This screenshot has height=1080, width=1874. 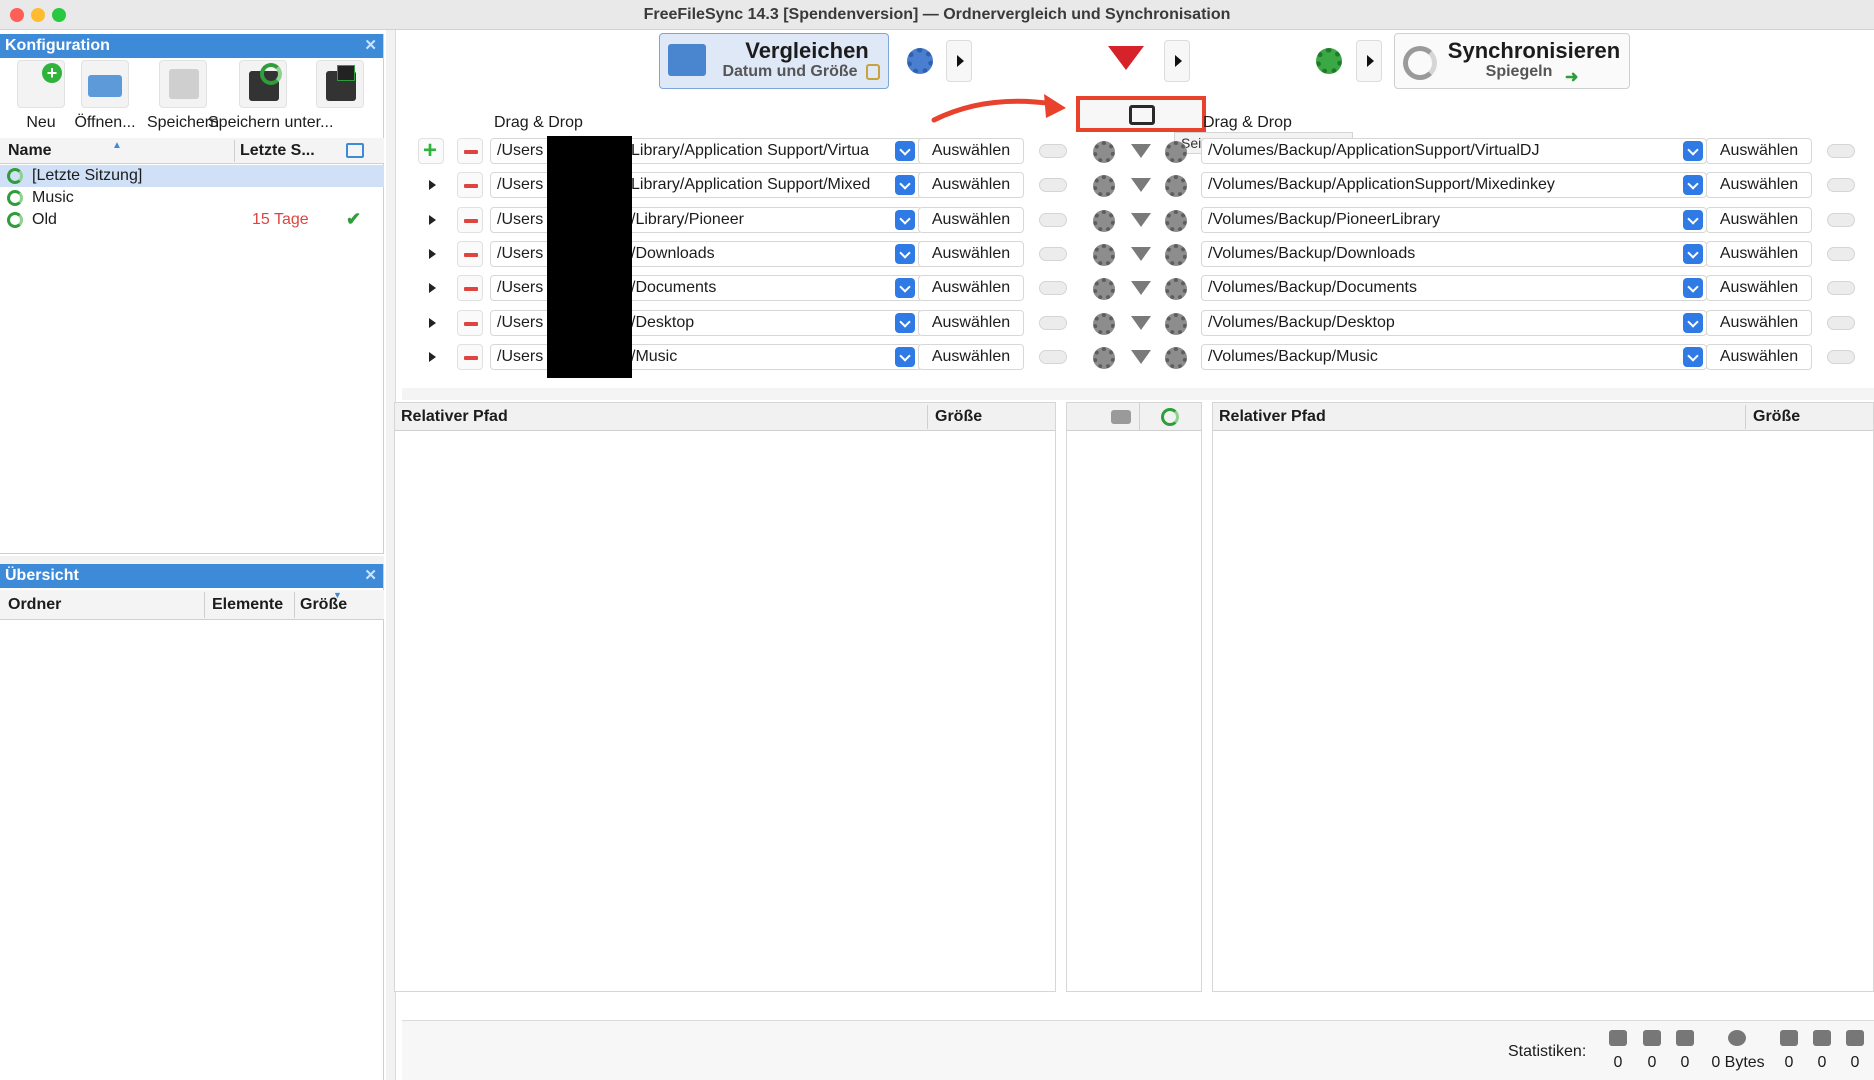 What do you see at coordinates (1454, 357) in the screenshot?
I see `right-folder-path-input: /Volumes/Backup/Music` at bounding box center [1454, 357].